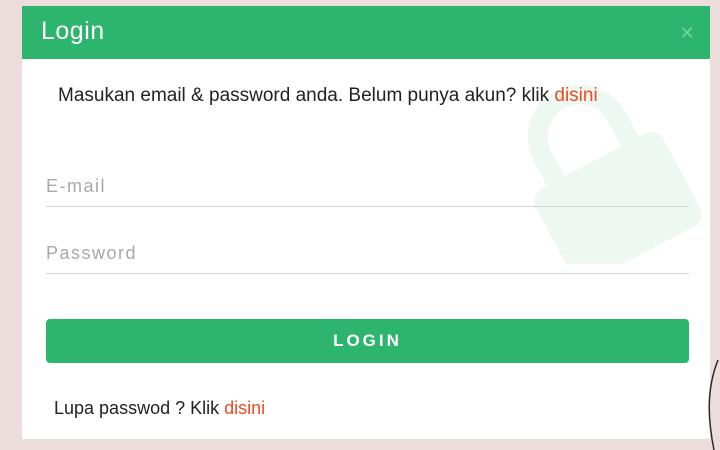 The height and width of the screenshot is (450, 720). What do you see at coordinates (366, 32) in the screenshot?
I see `modal-header: Login ✕` at bounding box center [366, 32].